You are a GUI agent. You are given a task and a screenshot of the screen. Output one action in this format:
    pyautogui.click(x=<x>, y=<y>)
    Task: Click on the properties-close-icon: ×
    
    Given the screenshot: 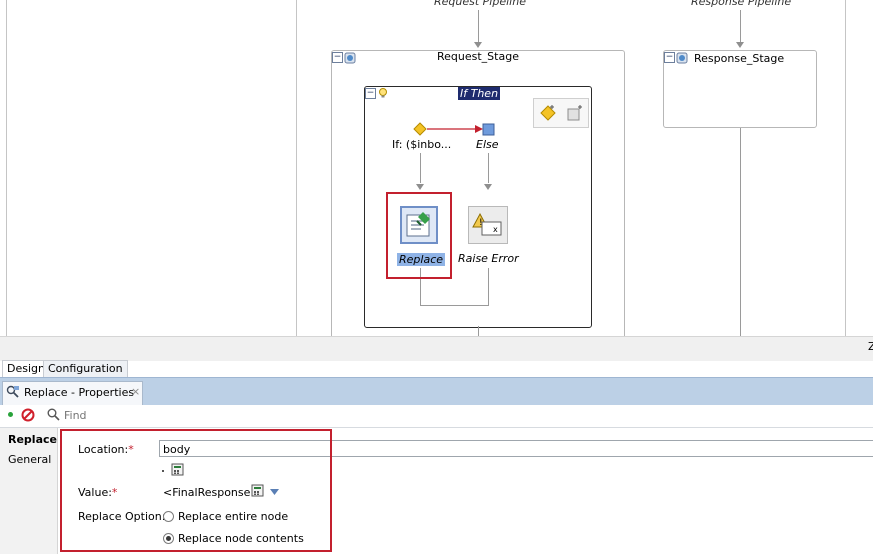 What is the action you would take?
    pyautogui.click(x=135, y=391)
    